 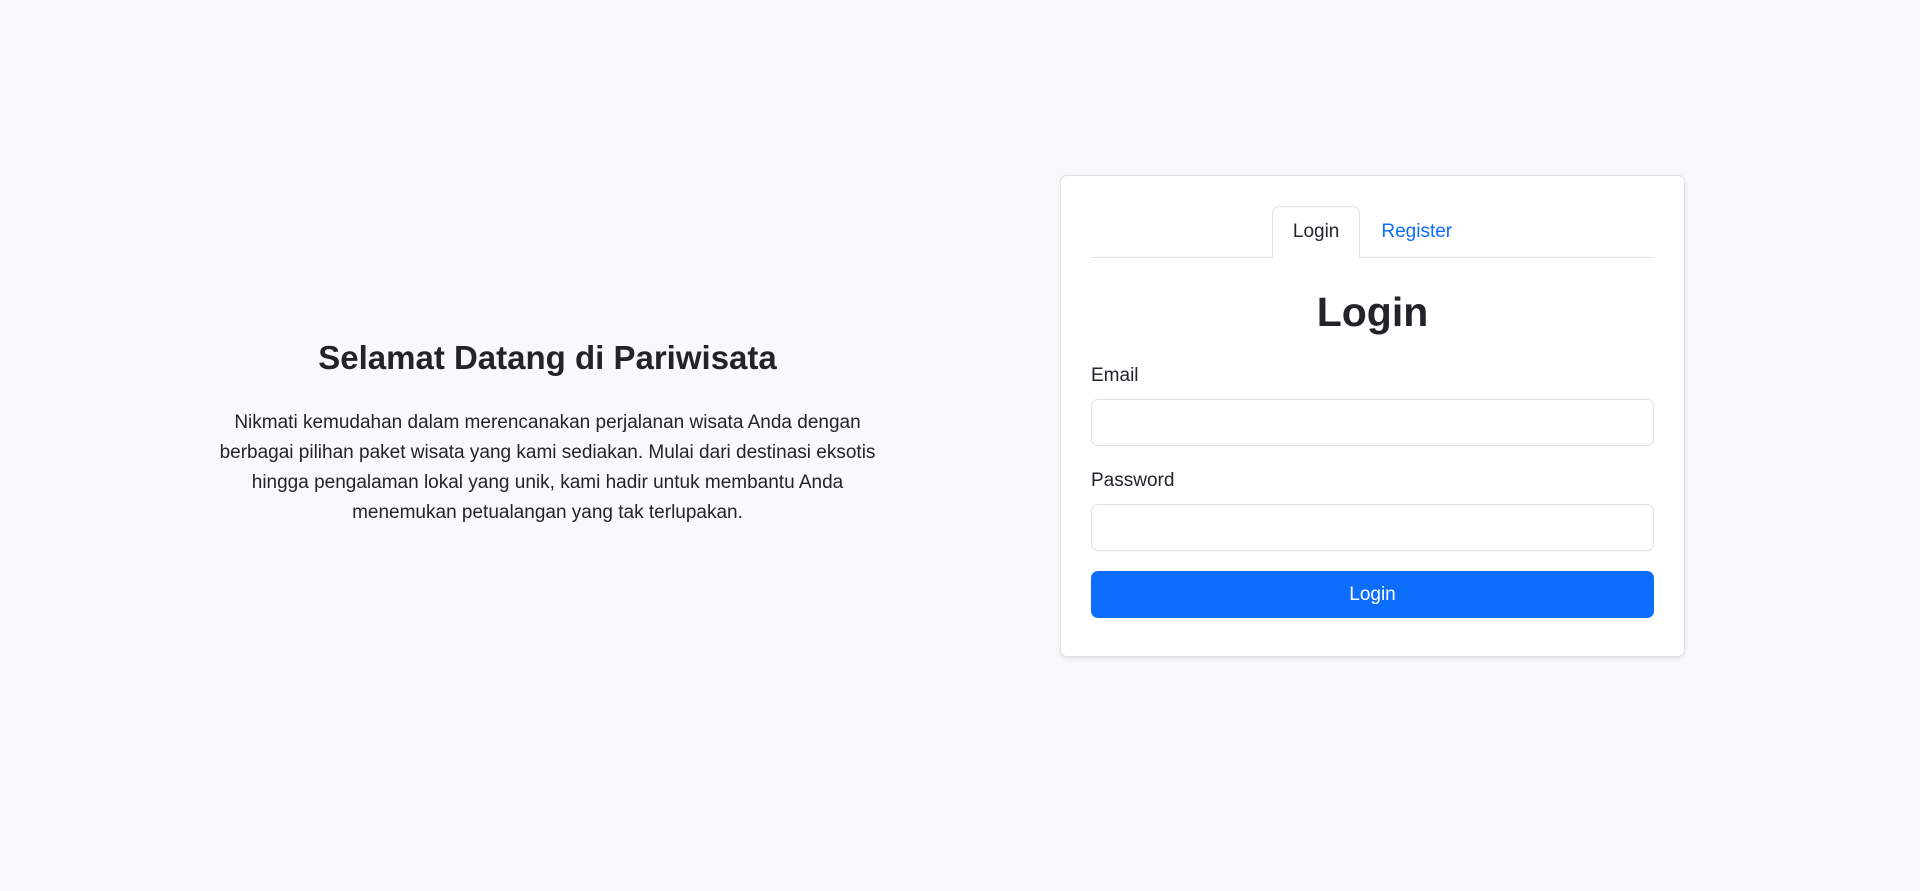 I want to click on login-button: Login, so click(x=1372, y=594).